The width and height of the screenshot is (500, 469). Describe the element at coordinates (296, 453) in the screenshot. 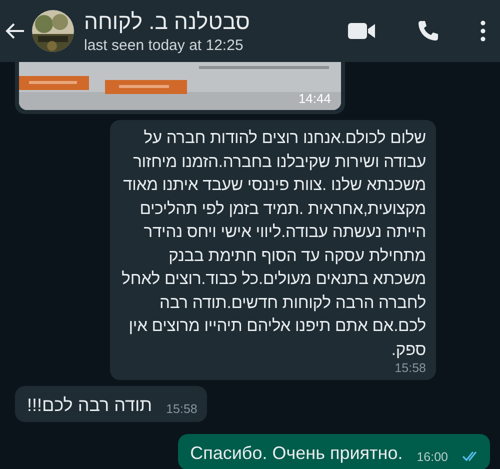

I see `message-text: Спасибо. Очень приятно.` at that location.